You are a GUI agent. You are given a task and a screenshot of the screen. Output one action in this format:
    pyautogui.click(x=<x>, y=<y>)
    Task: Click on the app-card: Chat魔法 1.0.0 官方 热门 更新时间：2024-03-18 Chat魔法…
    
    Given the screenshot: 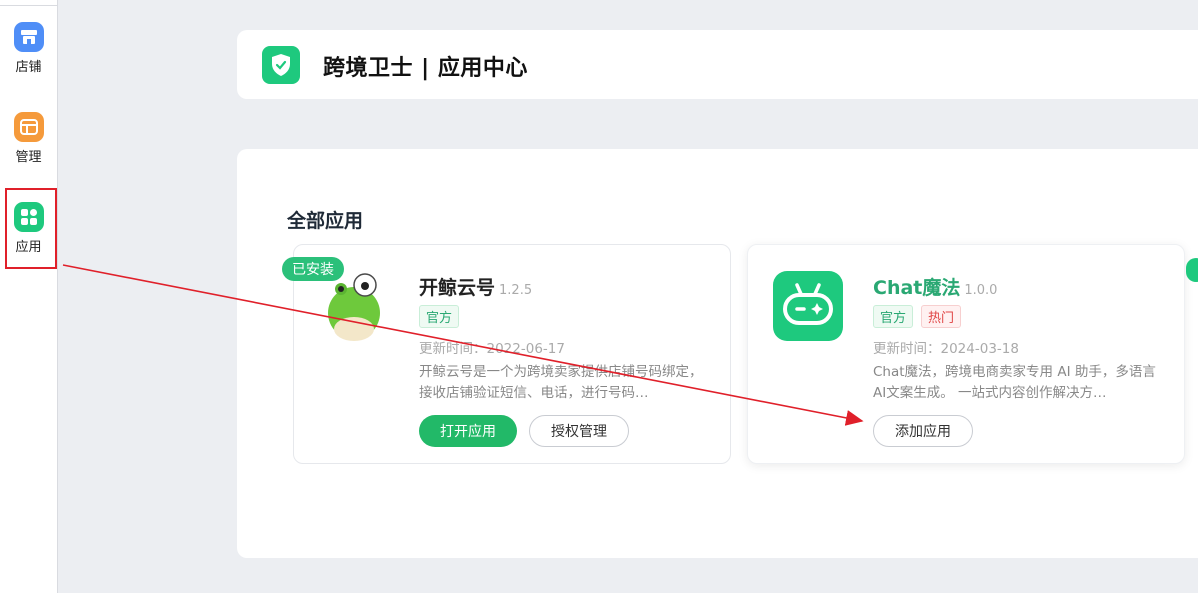 What is the action you would take?
    pyautogui.click(x=966, y=354)
    